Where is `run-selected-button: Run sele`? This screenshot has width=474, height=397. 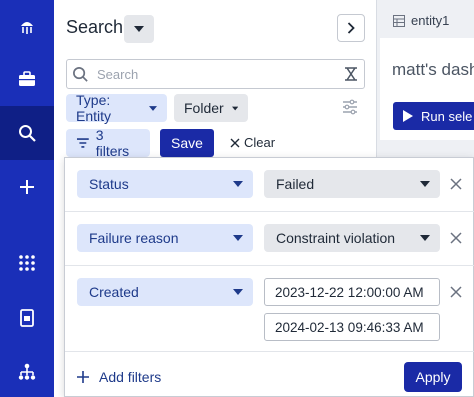
run-selected-button: Run sele is located at coordinates (433, 116).